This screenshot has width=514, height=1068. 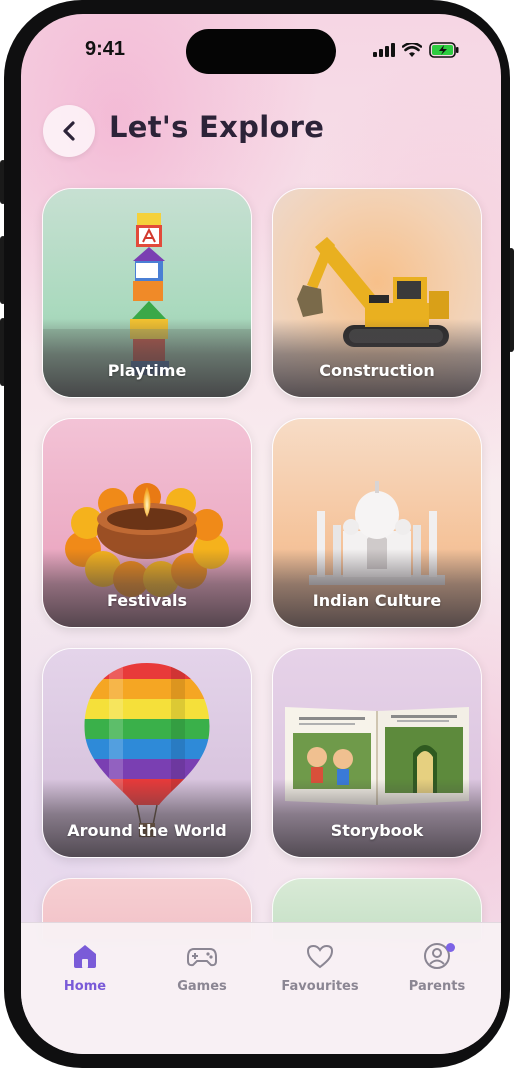 I want to click on tab-label: Home, so click(x=85, y=986).